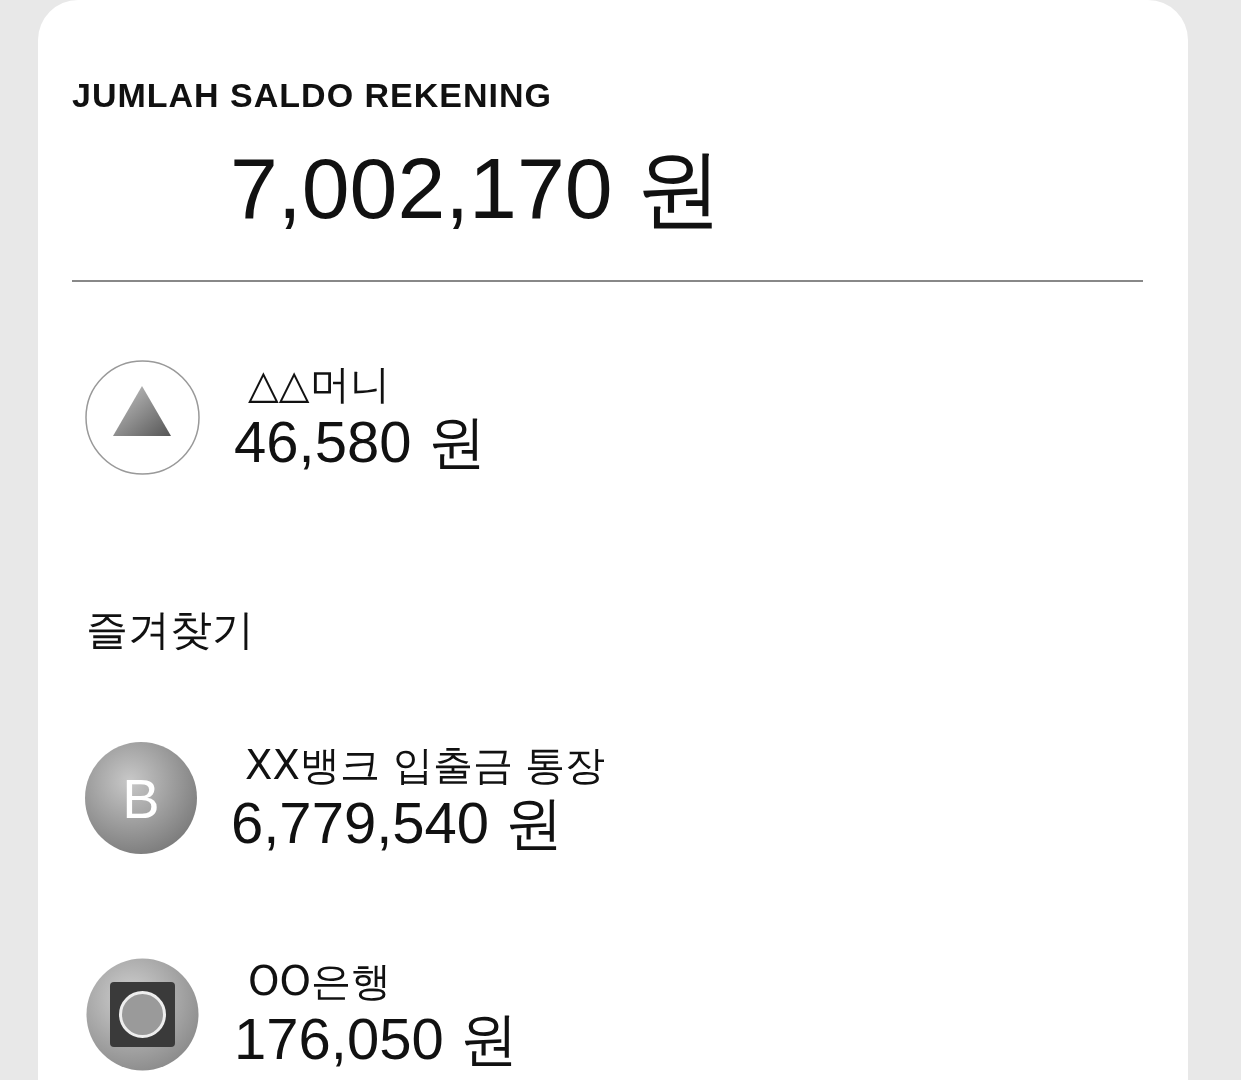 The width and height of the screenshot is (1241, 1080). What do you see at coordinates (320, 981) in the screenshot?
I see `account-name: OO은행` at bounding box center [320, 981].